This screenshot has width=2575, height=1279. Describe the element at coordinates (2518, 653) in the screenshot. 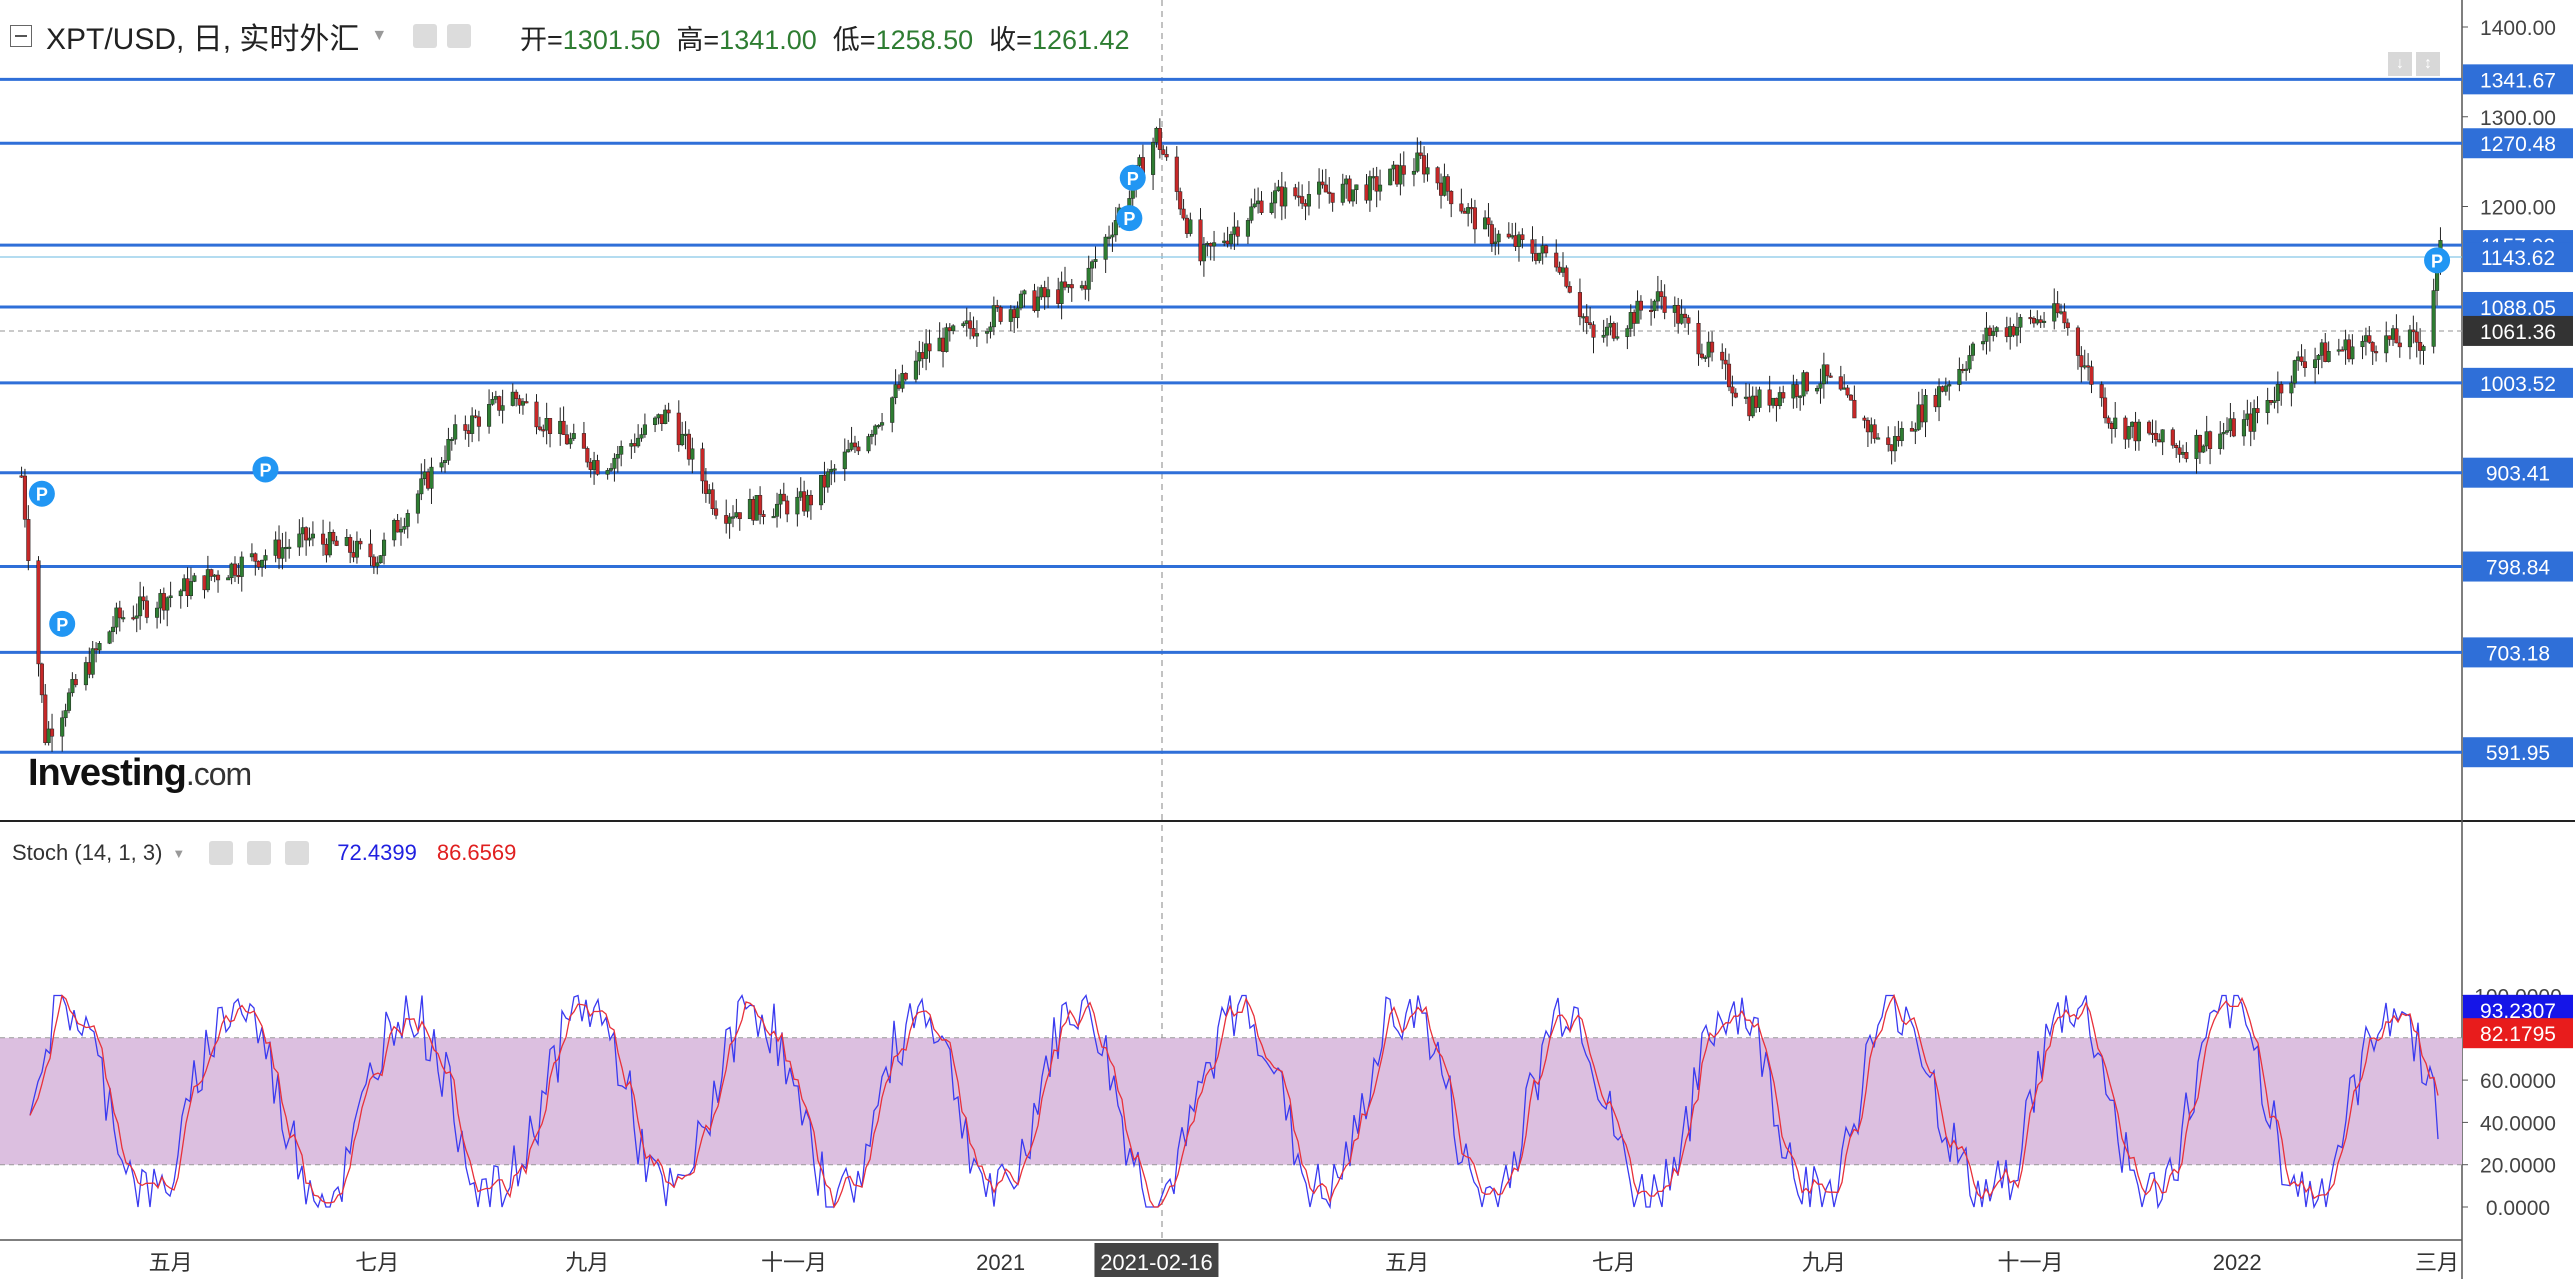

I see `level-tag-text: 703.18` at that location.